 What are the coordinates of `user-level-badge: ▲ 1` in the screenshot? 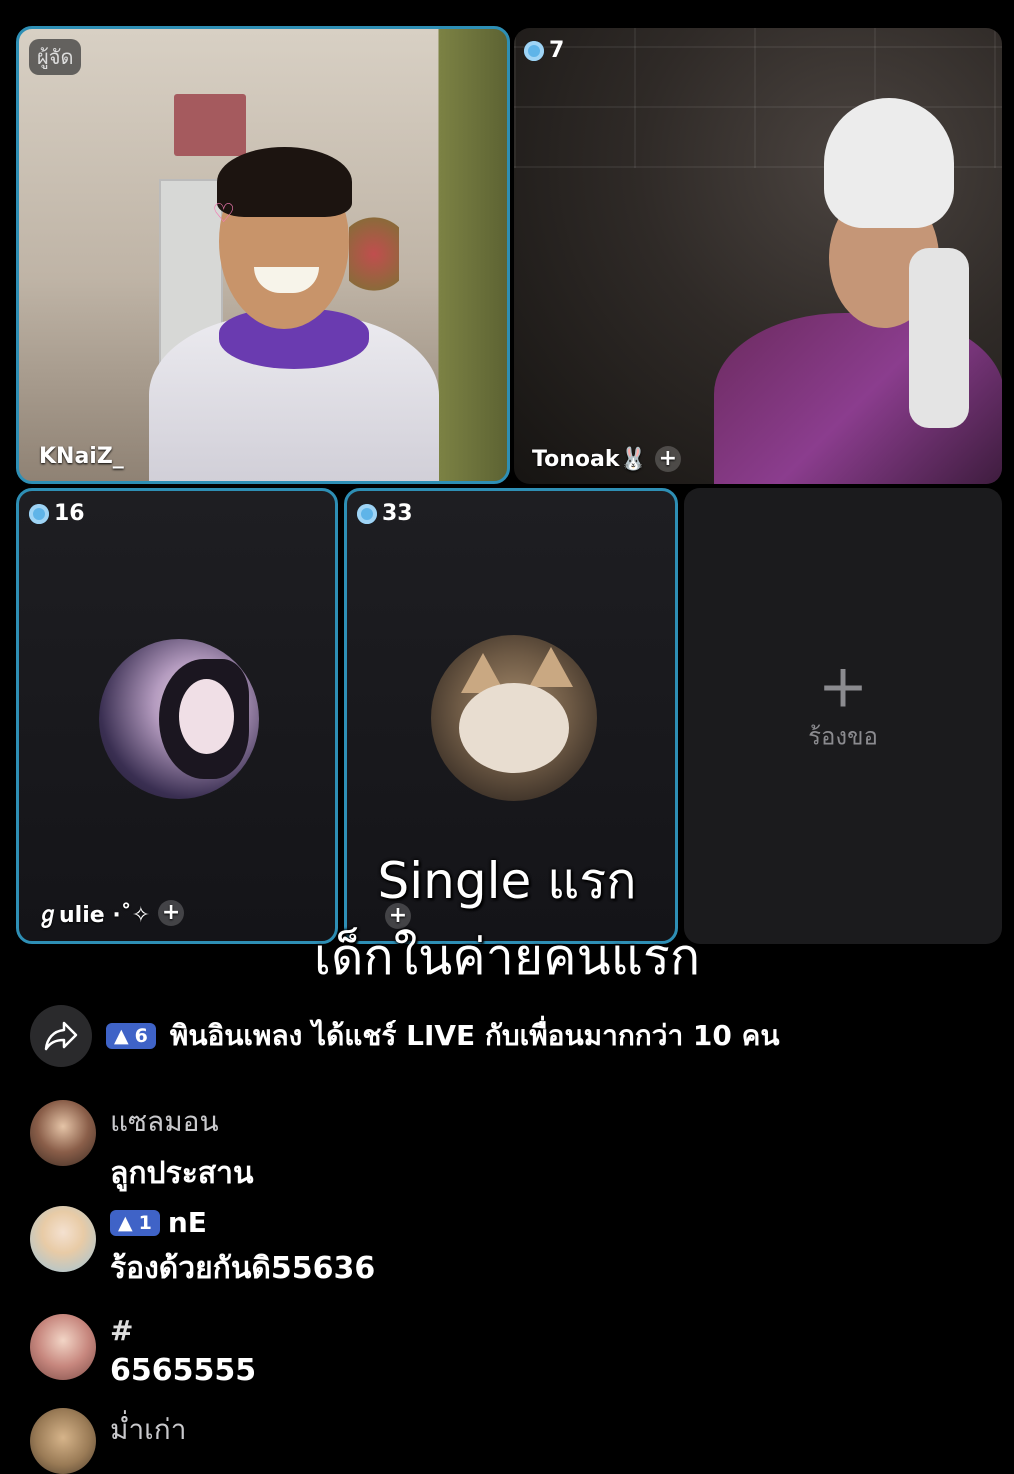 It's located at (135, 1222).